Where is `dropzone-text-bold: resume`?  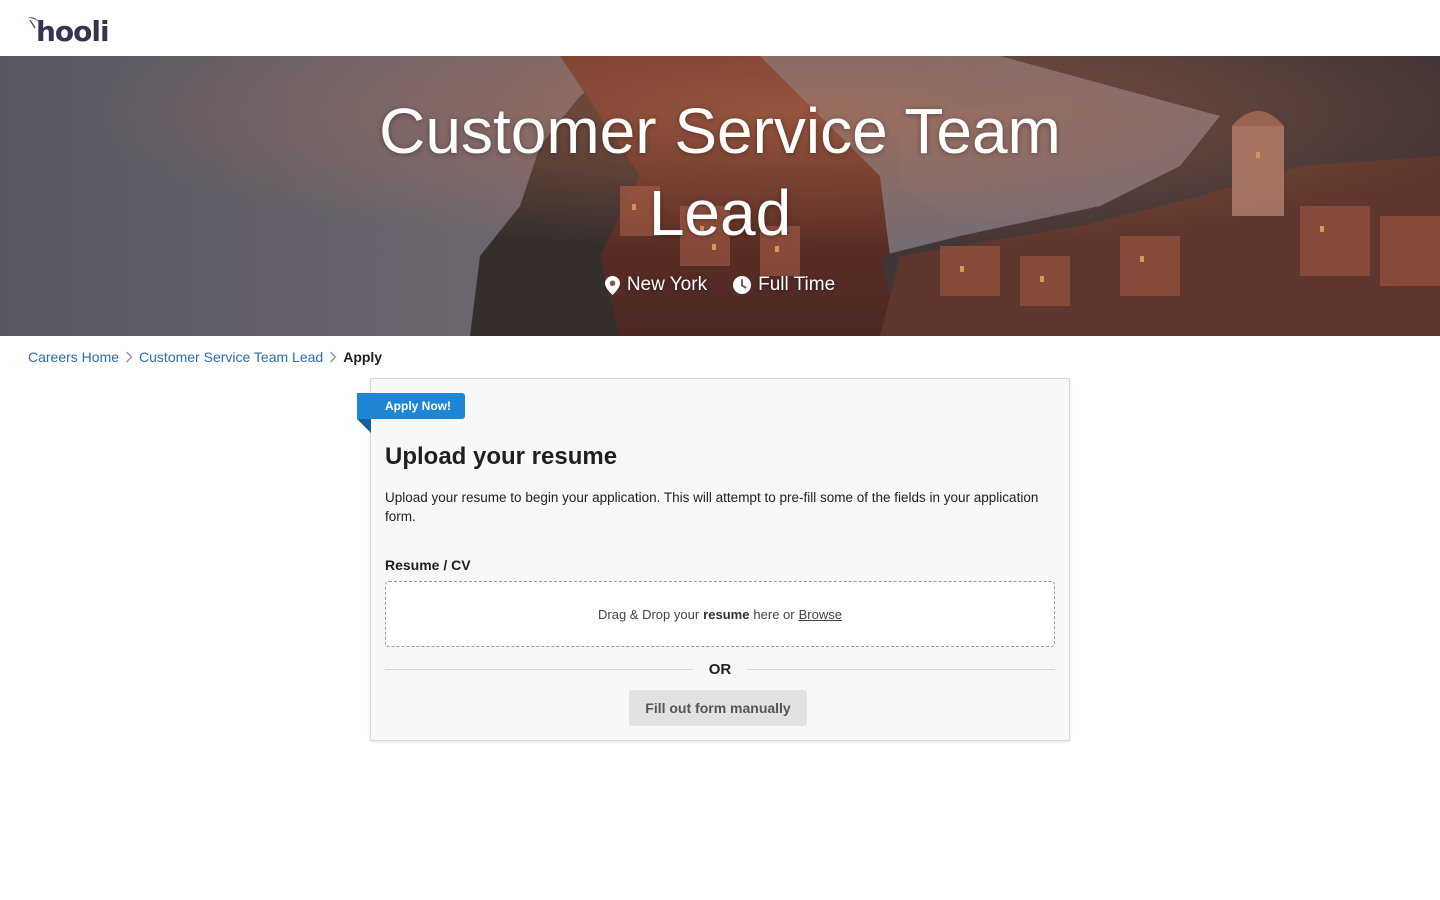 dropzone-text-bold: resume is located at coordinates (726, 614).